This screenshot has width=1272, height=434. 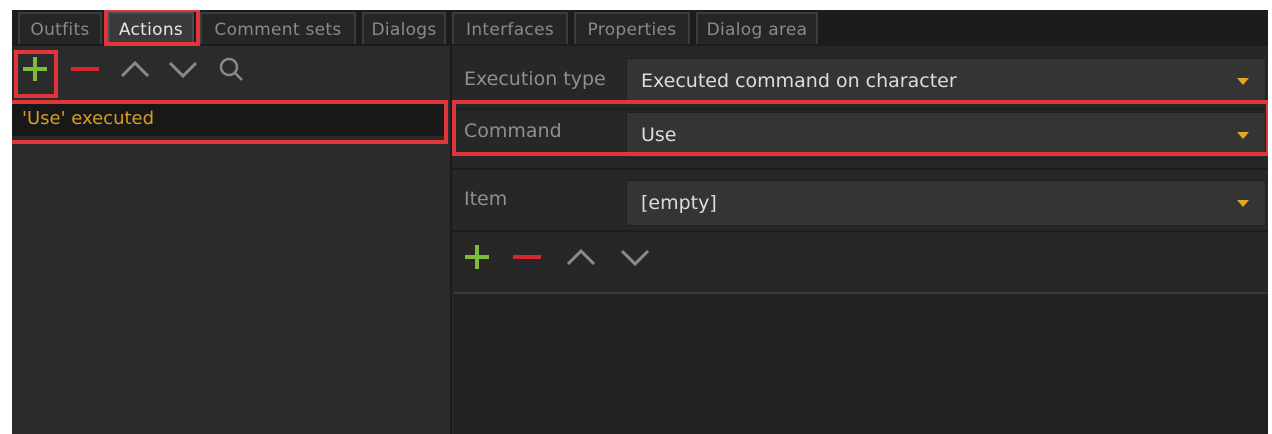 I want to click on move-condition-down-button, so click(x=635, y=257).